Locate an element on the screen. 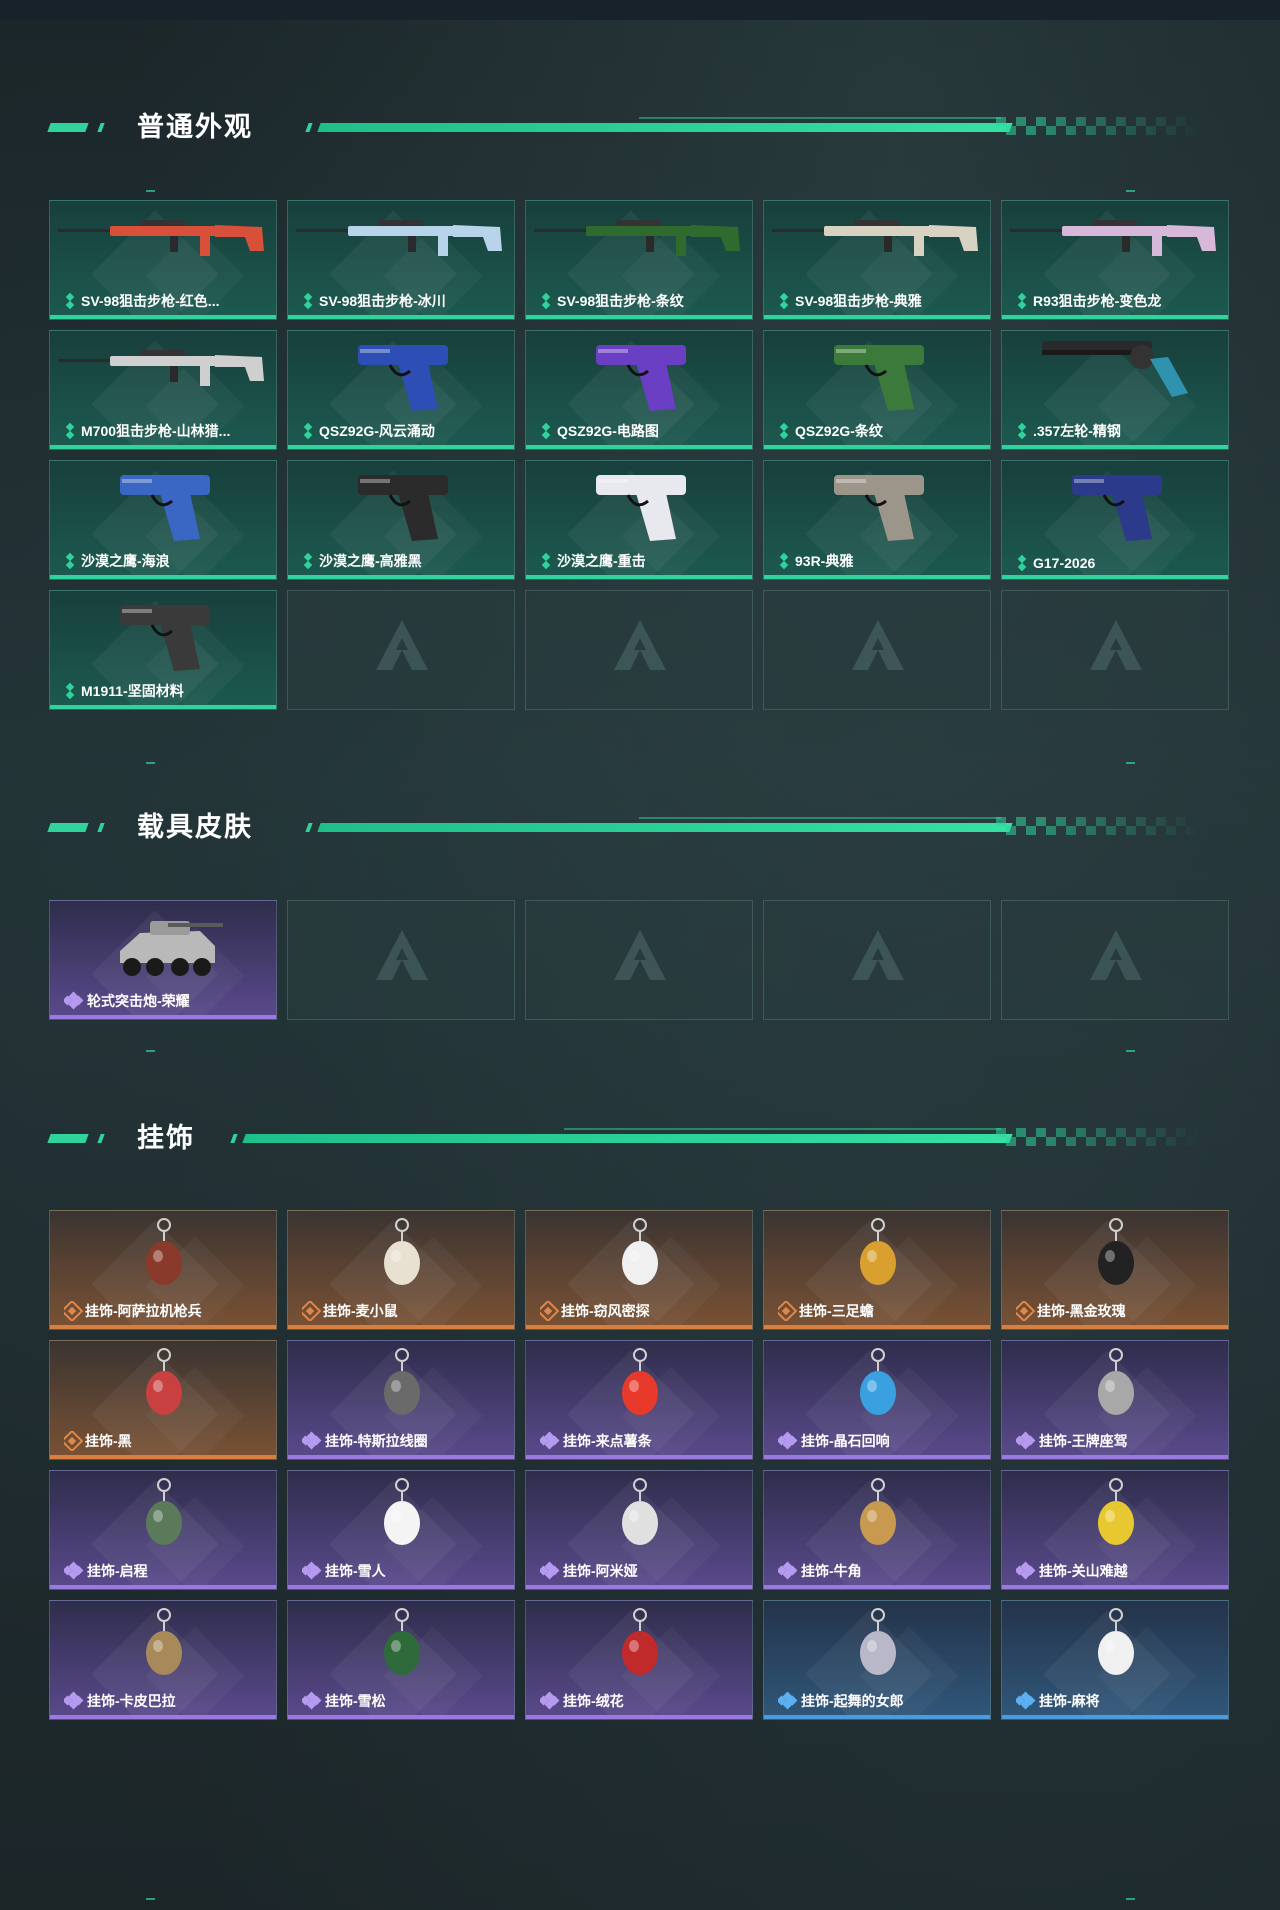 The width and height of the screenshot is (1280, 1910). rarity-ring-icon is located at coordinates (1026, 1311).